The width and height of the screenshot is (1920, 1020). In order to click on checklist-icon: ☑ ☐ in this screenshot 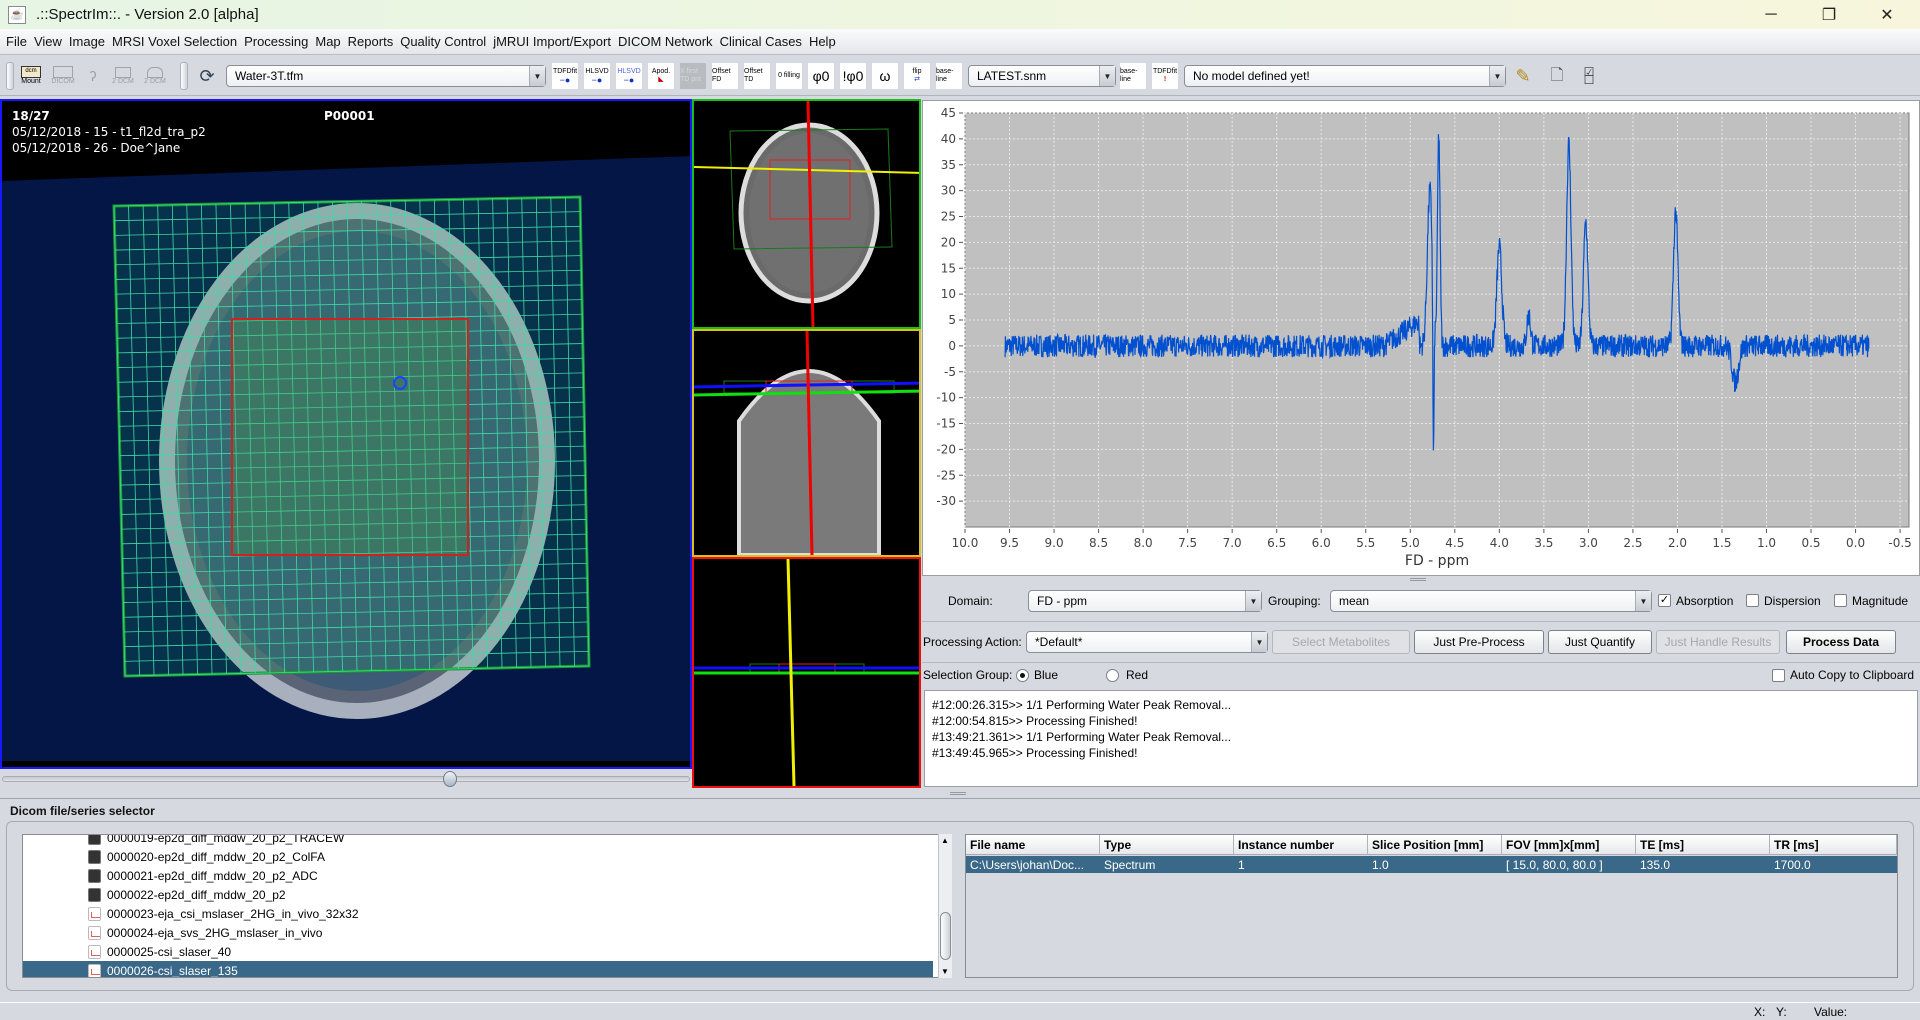, I will do `click(1589, 76)`.